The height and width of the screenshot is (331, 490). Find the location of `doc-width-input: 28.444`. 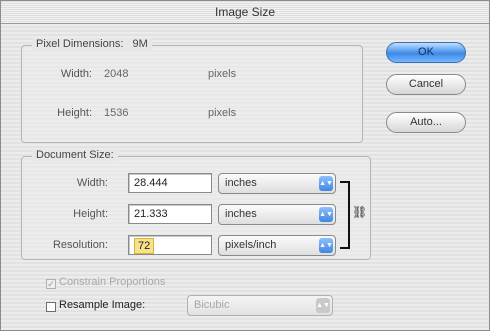

doc-width-input: 28.444 is located at coordinates (170, 183).